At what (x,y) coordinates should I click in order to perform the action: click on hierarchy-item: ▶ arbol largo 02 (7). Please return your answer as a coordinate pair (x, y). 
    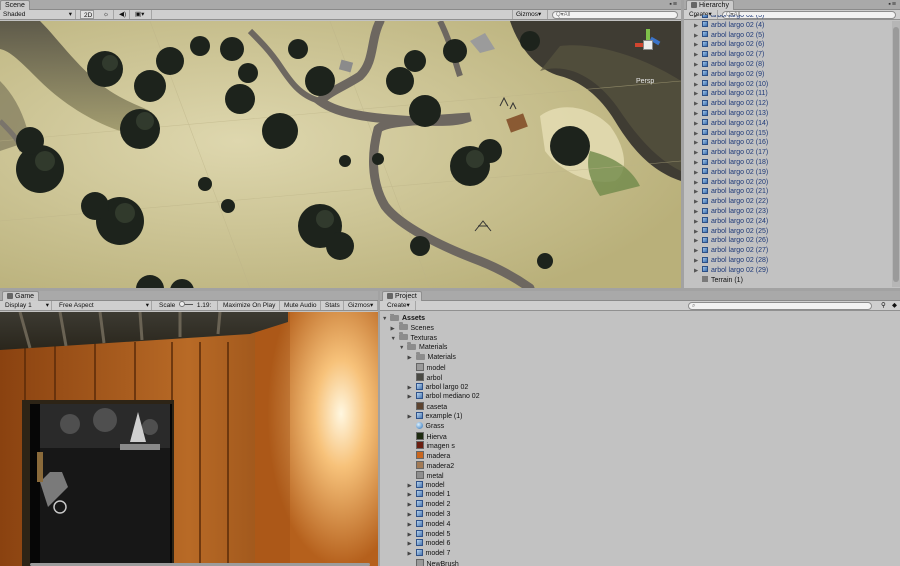
    Looking at the image, I should click on (729, 55).